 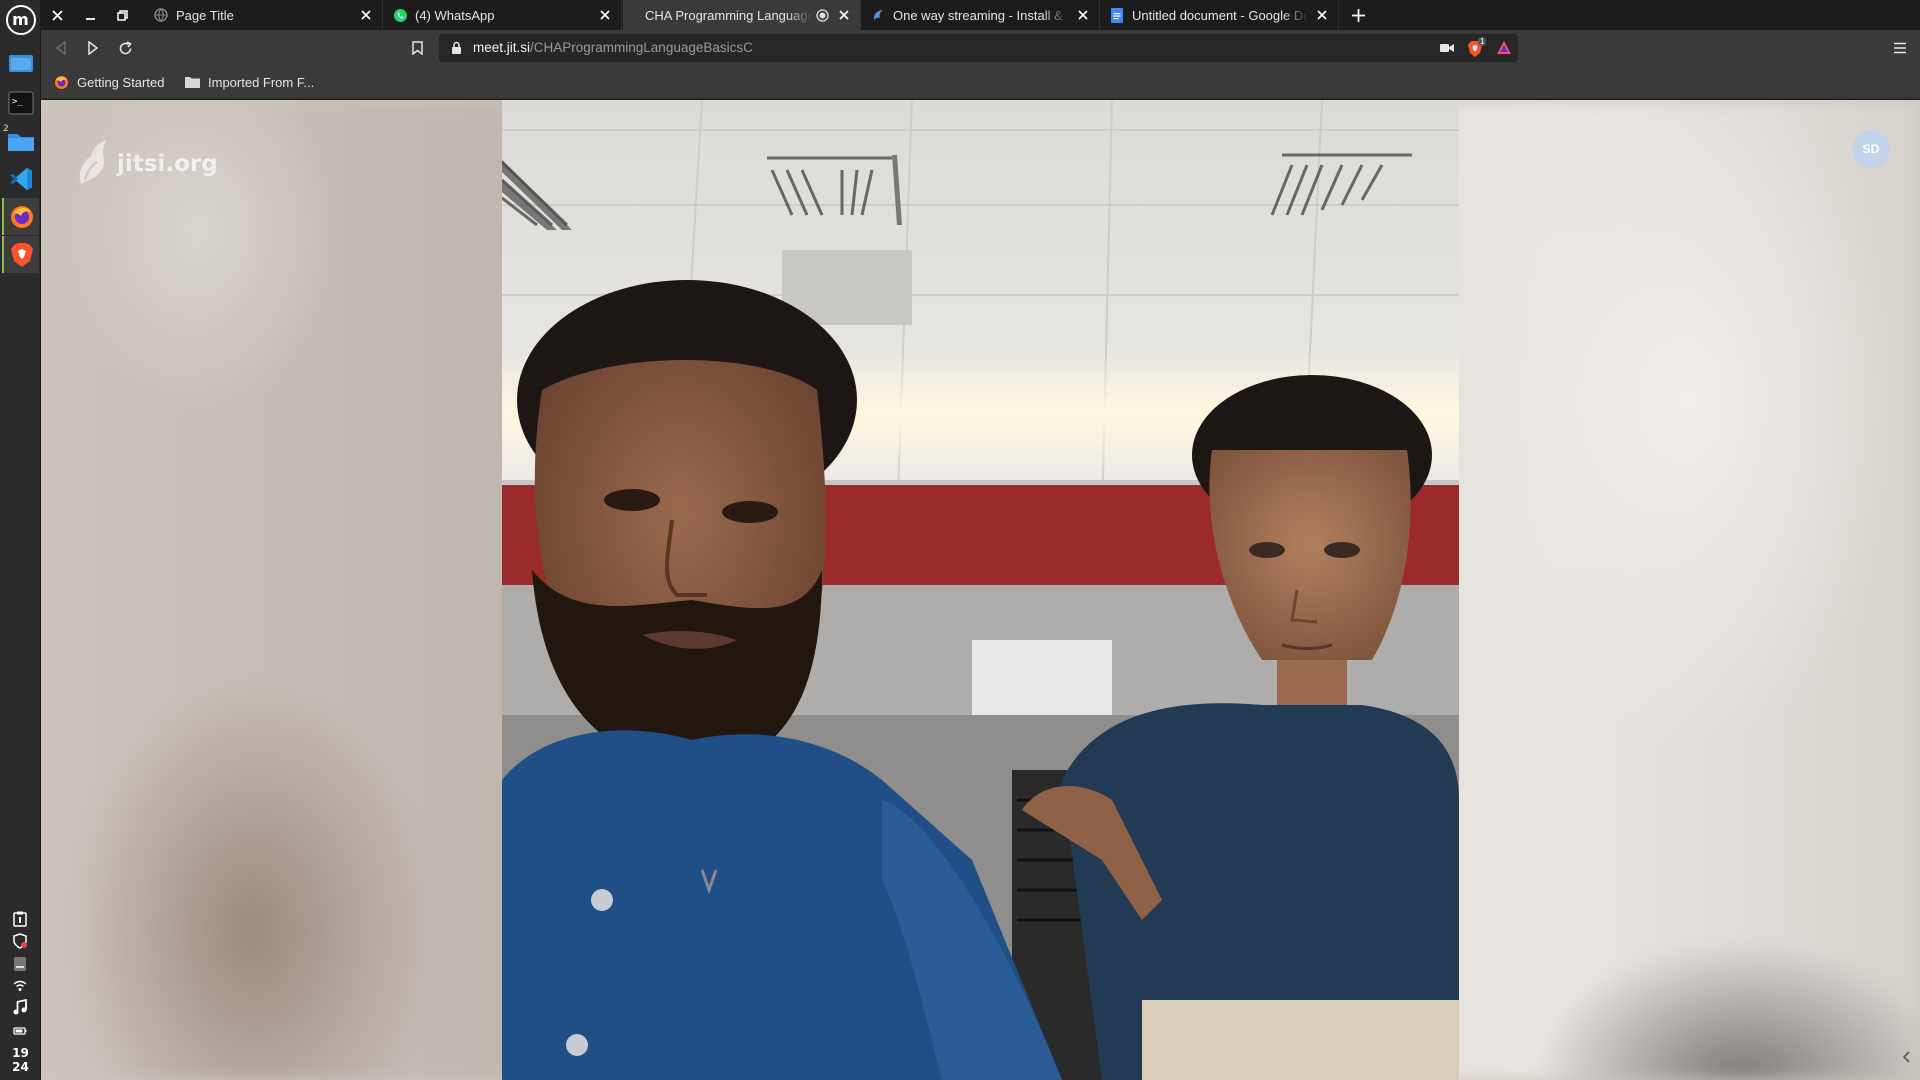 I want to click on reload-button, so click(x=125, y=48).